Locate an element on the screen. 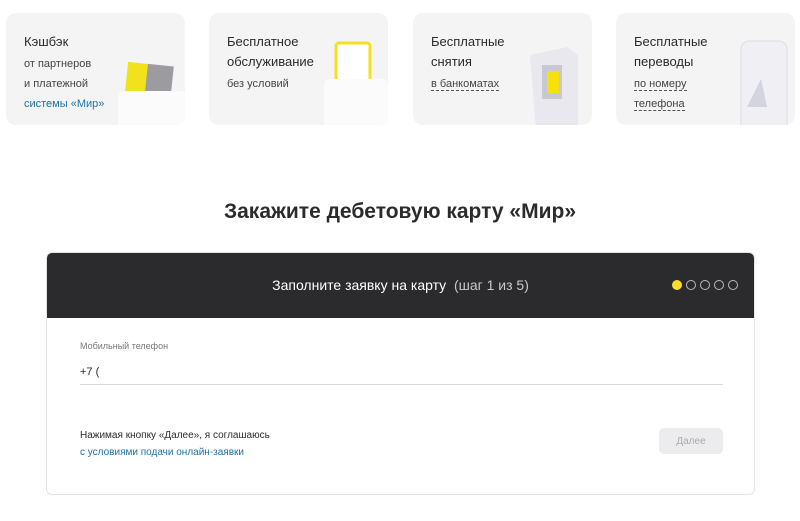 Image resolution: width=800 pixels, height=521 pixels. form-header: Заполните заявку на карту (шаг 1 из 5) is located at coordinates (400, 285).